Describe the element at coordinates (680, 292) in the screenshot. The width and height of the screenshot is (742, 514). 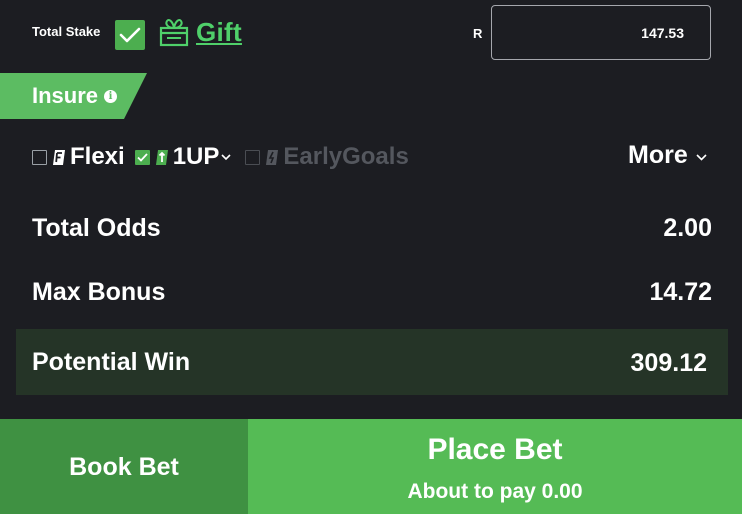
I see `max-bonus-value: 14.72` at that location.